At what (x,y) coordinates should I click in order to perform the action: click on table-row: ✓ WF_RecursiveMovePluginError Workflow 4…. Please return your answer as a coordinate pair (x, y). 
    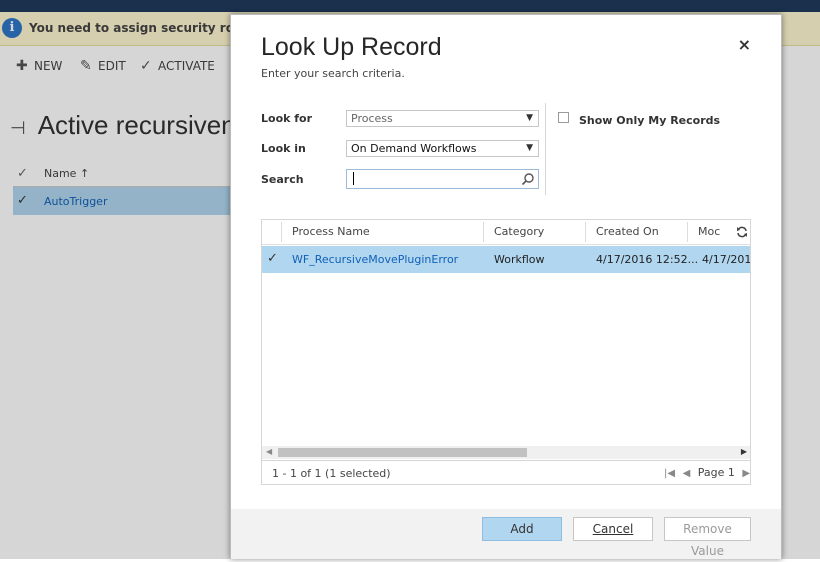
    Looking at the image, I should click on (506, 259).